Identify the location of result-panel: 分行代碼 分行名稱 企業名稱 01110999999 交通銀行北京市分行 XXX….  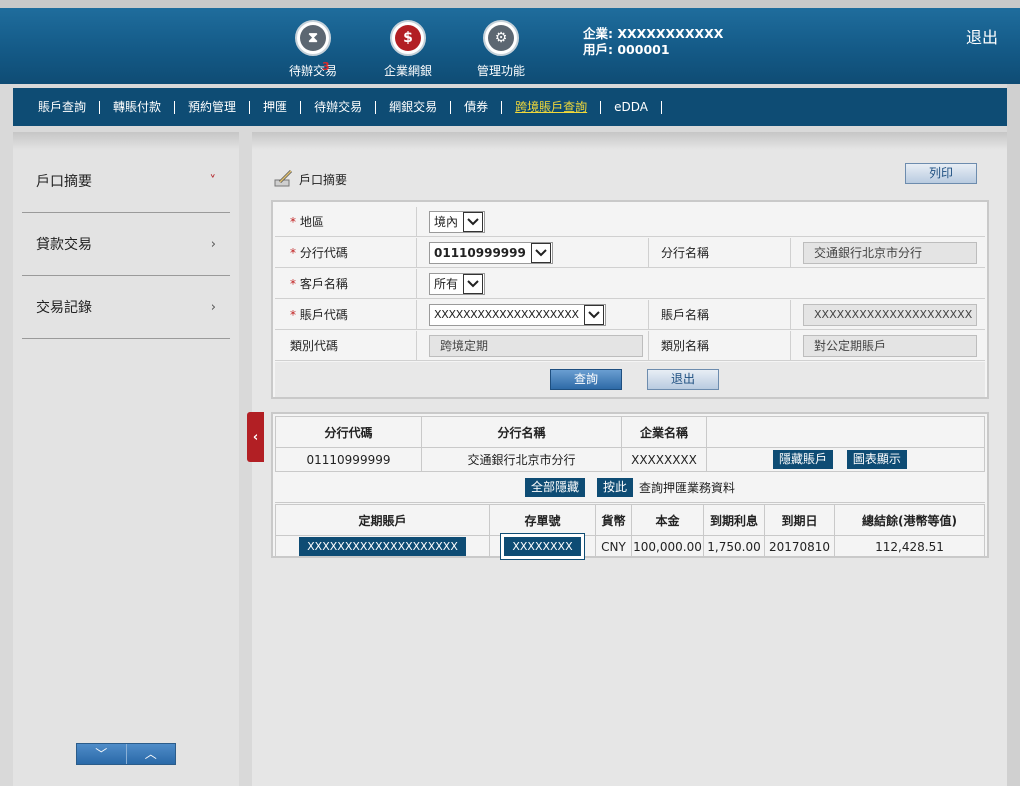
(630, 485).